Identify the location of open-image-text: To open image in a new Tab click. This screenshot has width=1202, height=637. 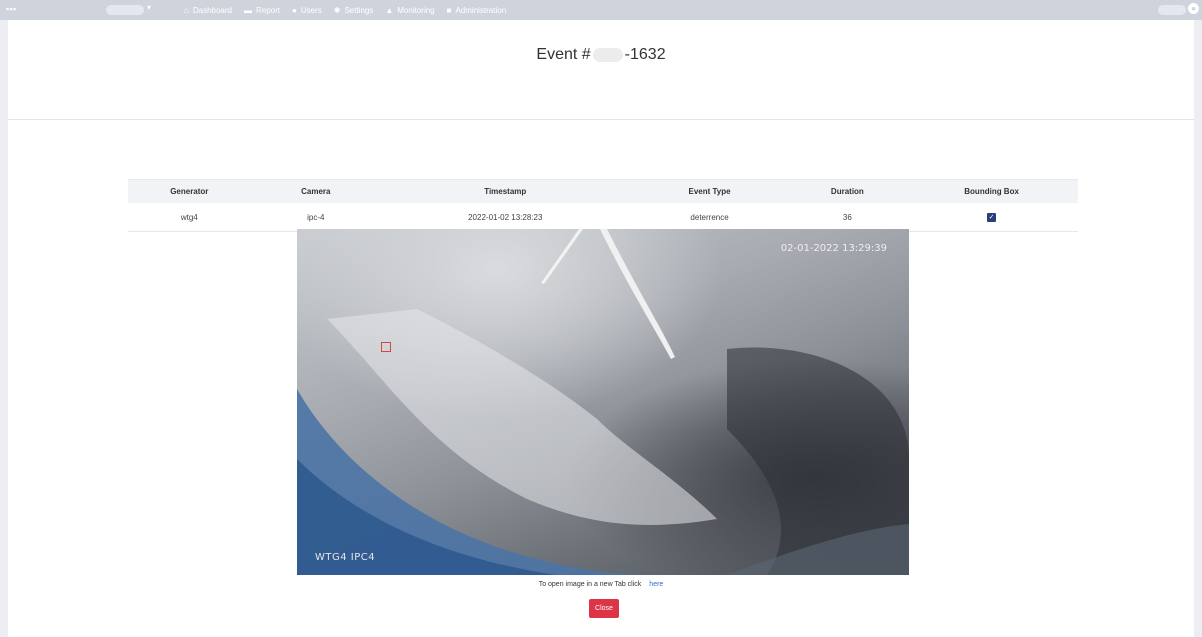
(590, 584).